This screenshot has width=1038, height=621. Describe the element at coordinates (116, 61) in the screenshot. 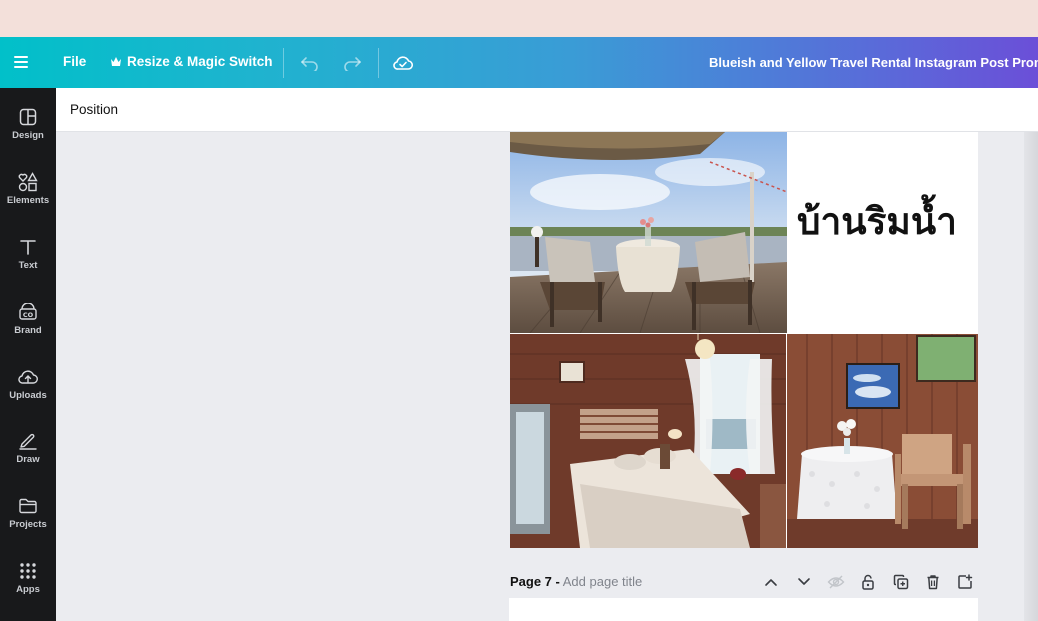

I see `crown-icon` at that location.